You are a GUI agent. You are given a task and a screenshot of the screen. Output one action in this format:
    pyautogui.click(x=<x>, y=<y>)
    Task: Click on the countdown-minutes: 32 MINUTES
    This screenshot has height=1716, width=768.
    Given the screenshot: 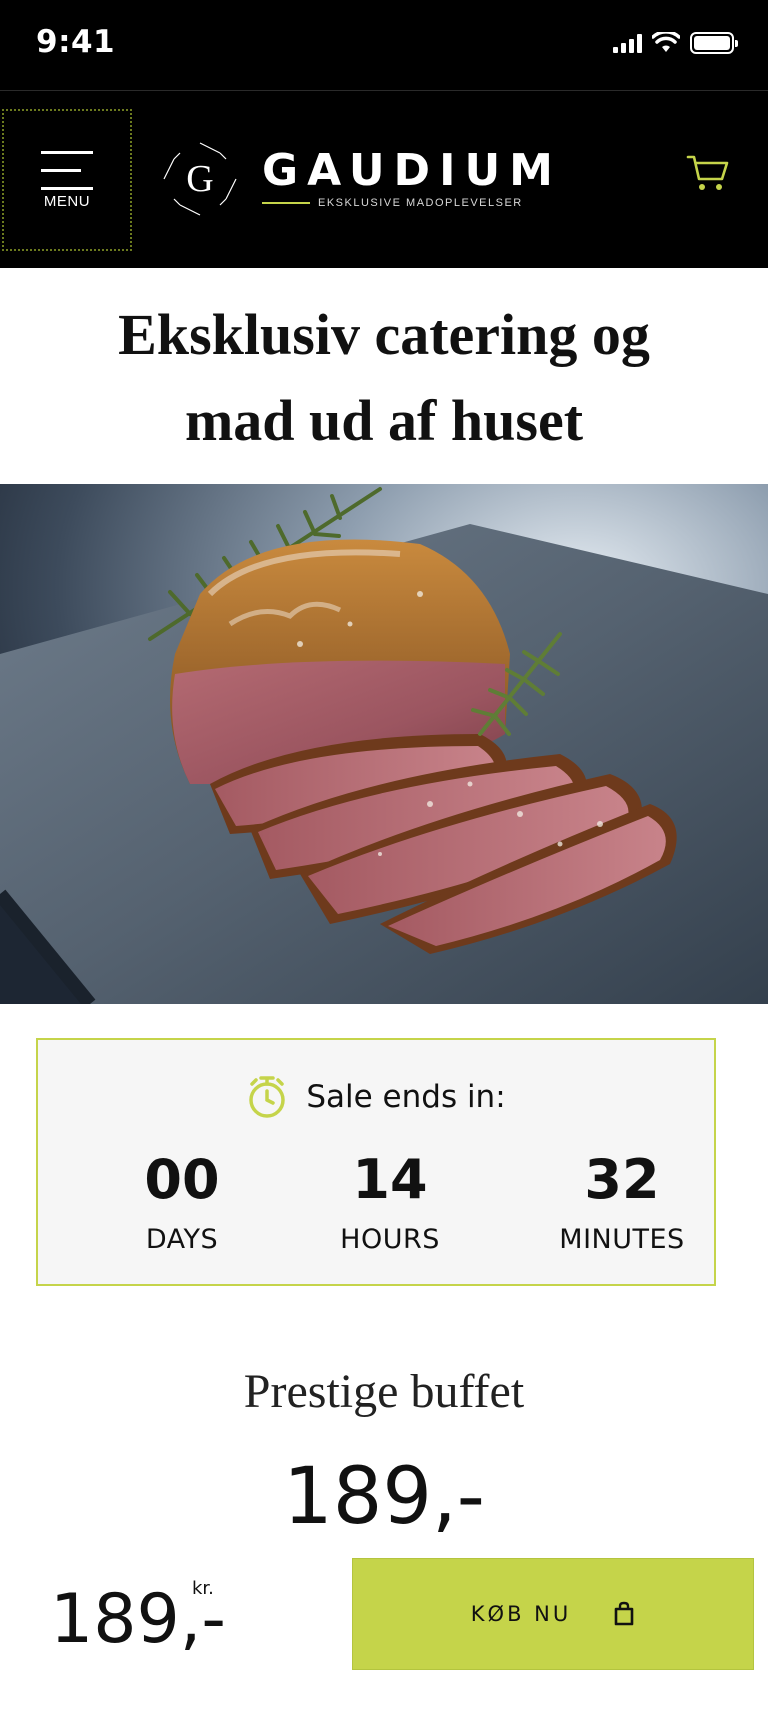 What is the action you would take?
    pyautogui.click(x=622, y=1202)
    